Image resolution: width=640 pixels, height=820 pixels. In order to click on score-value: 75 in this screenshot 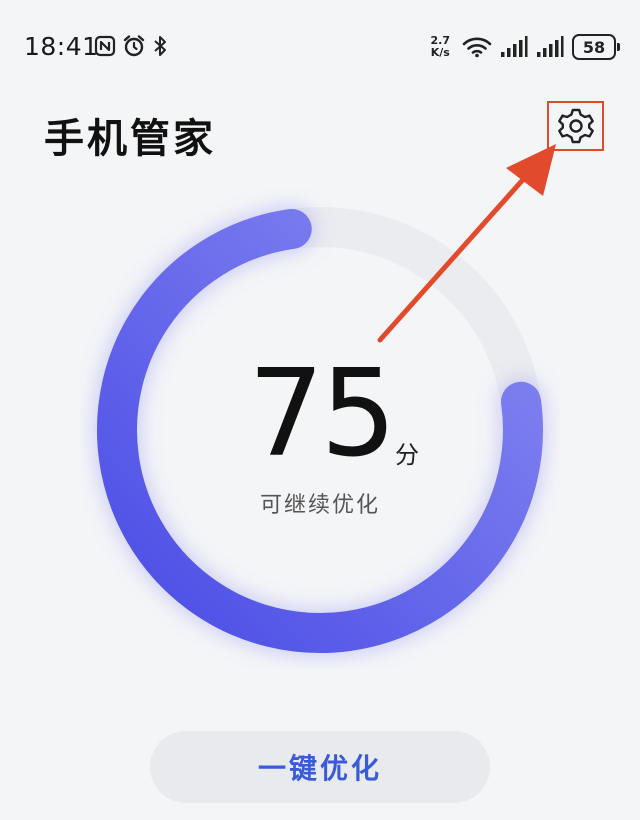, I will do `click(322, 414)`.